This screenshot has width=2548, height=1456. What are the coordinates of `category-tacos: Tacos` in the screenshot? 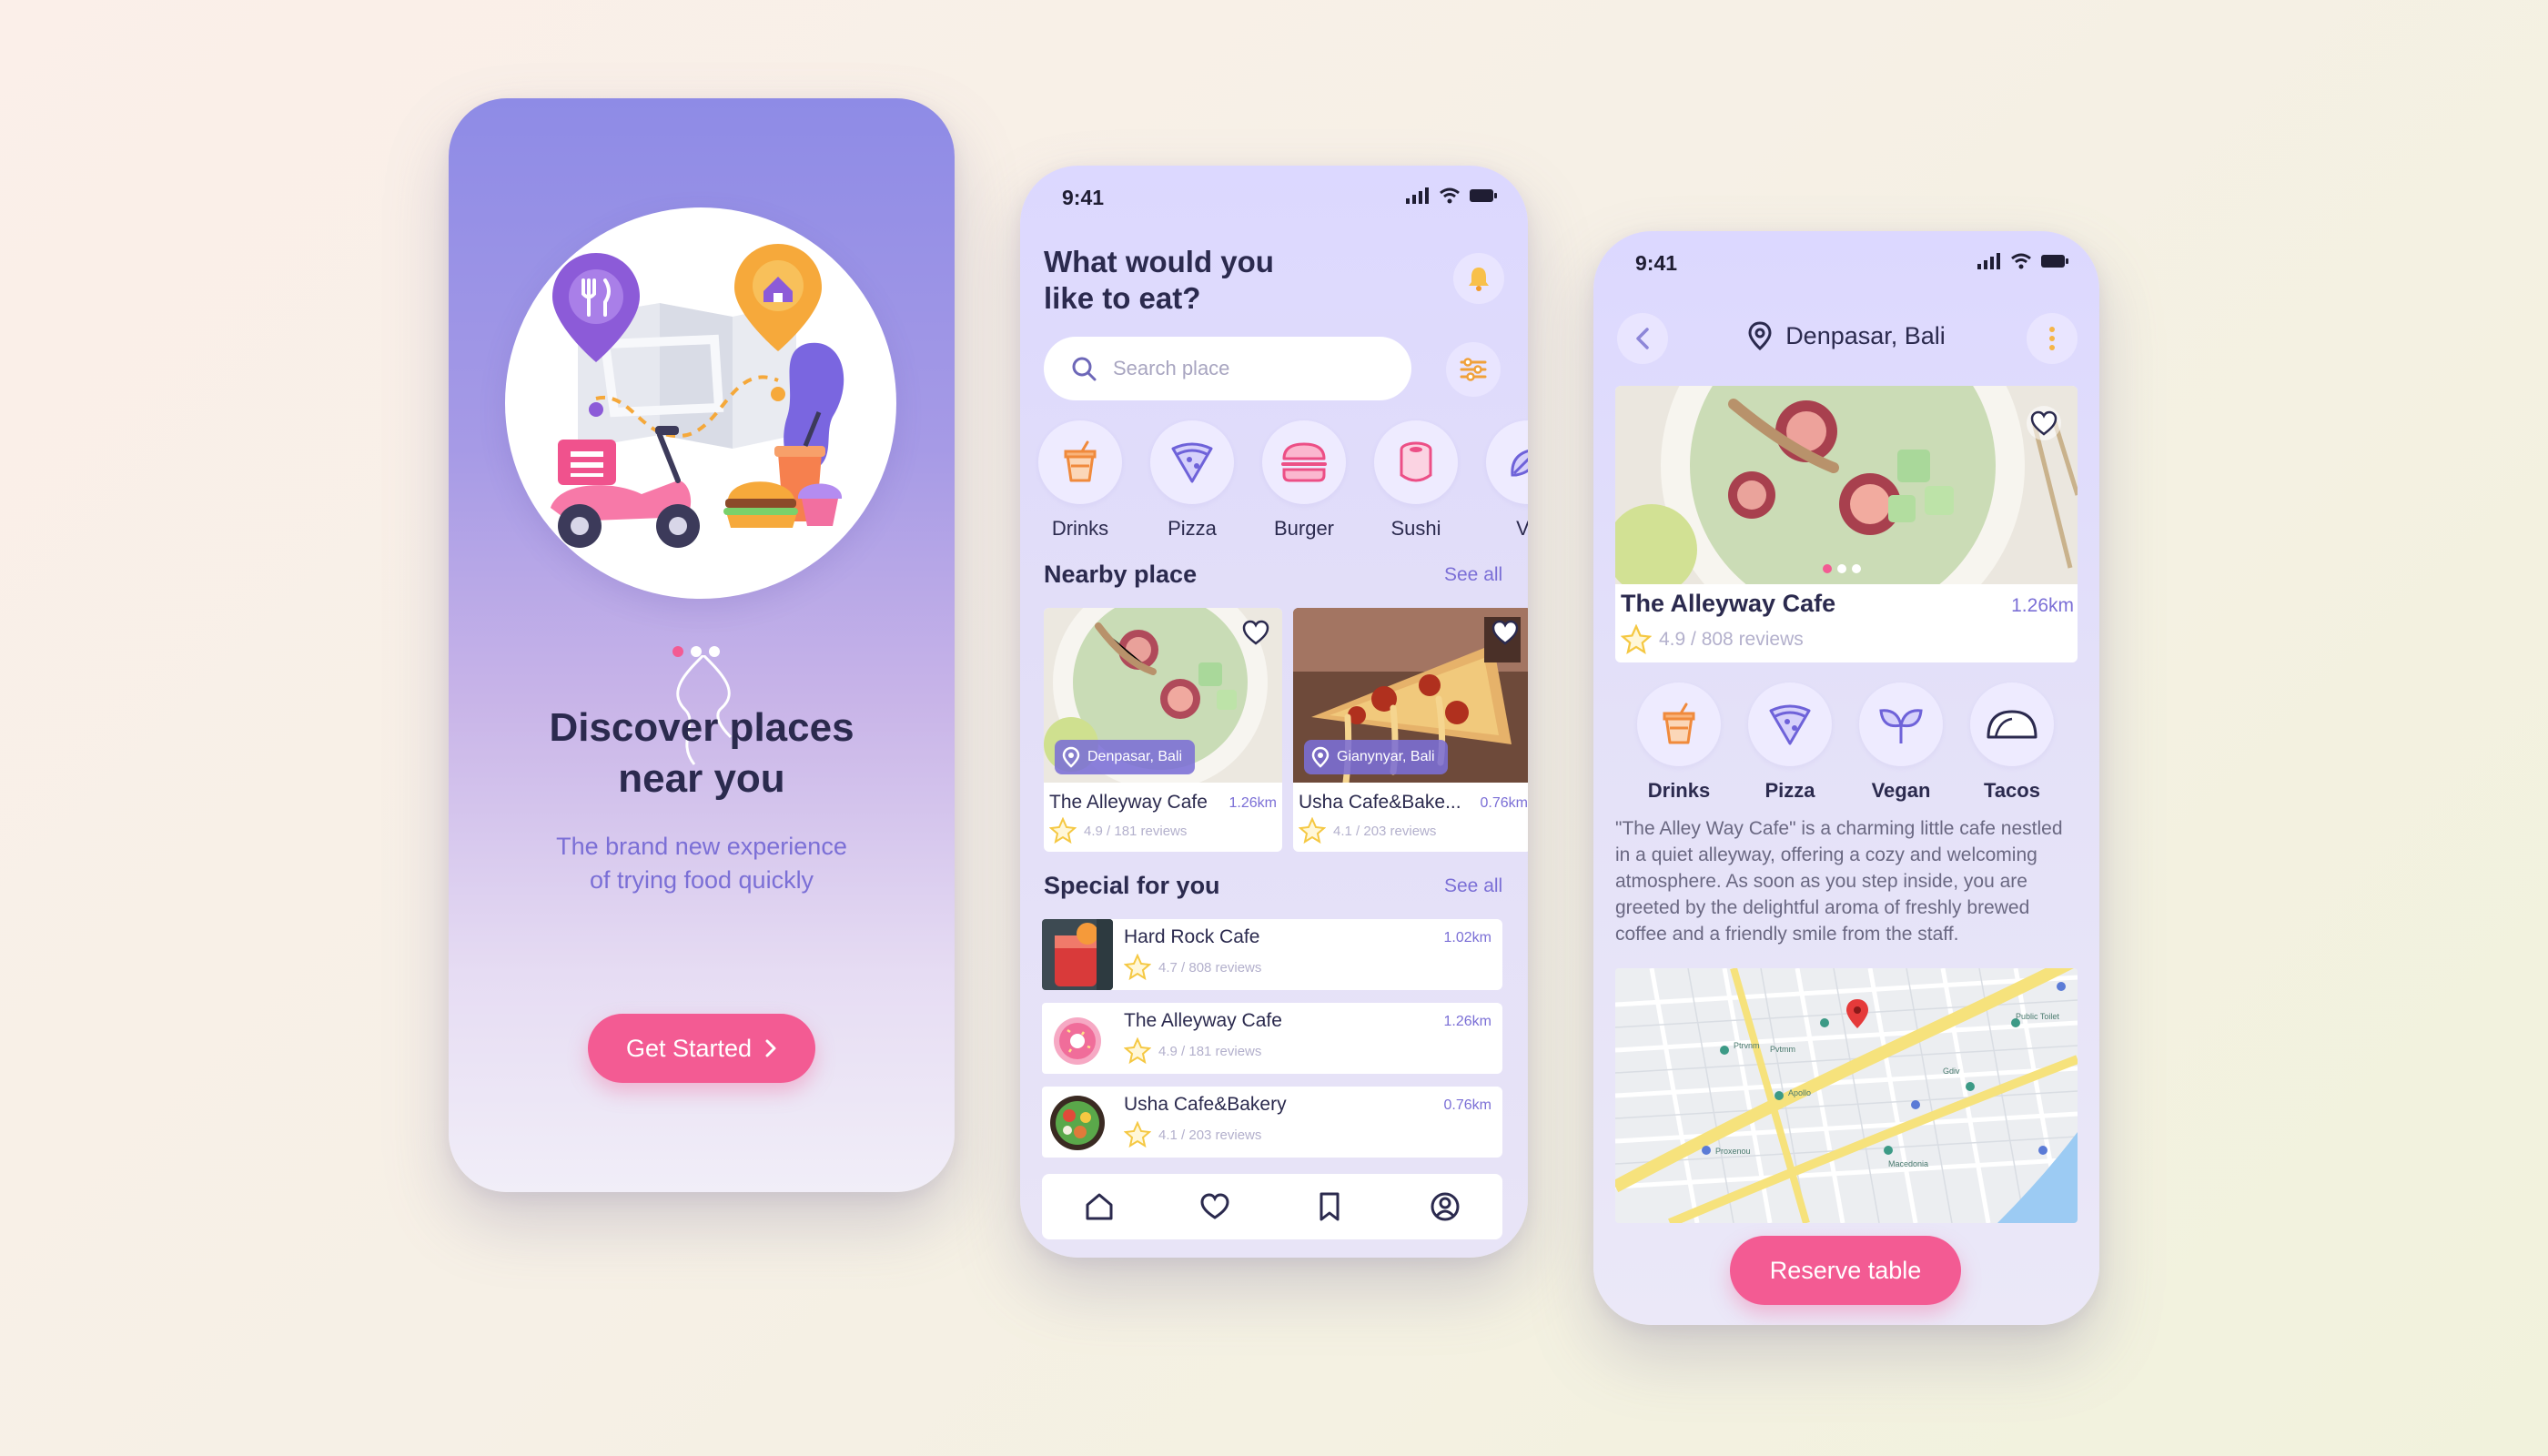 It's located at (2012, 743).